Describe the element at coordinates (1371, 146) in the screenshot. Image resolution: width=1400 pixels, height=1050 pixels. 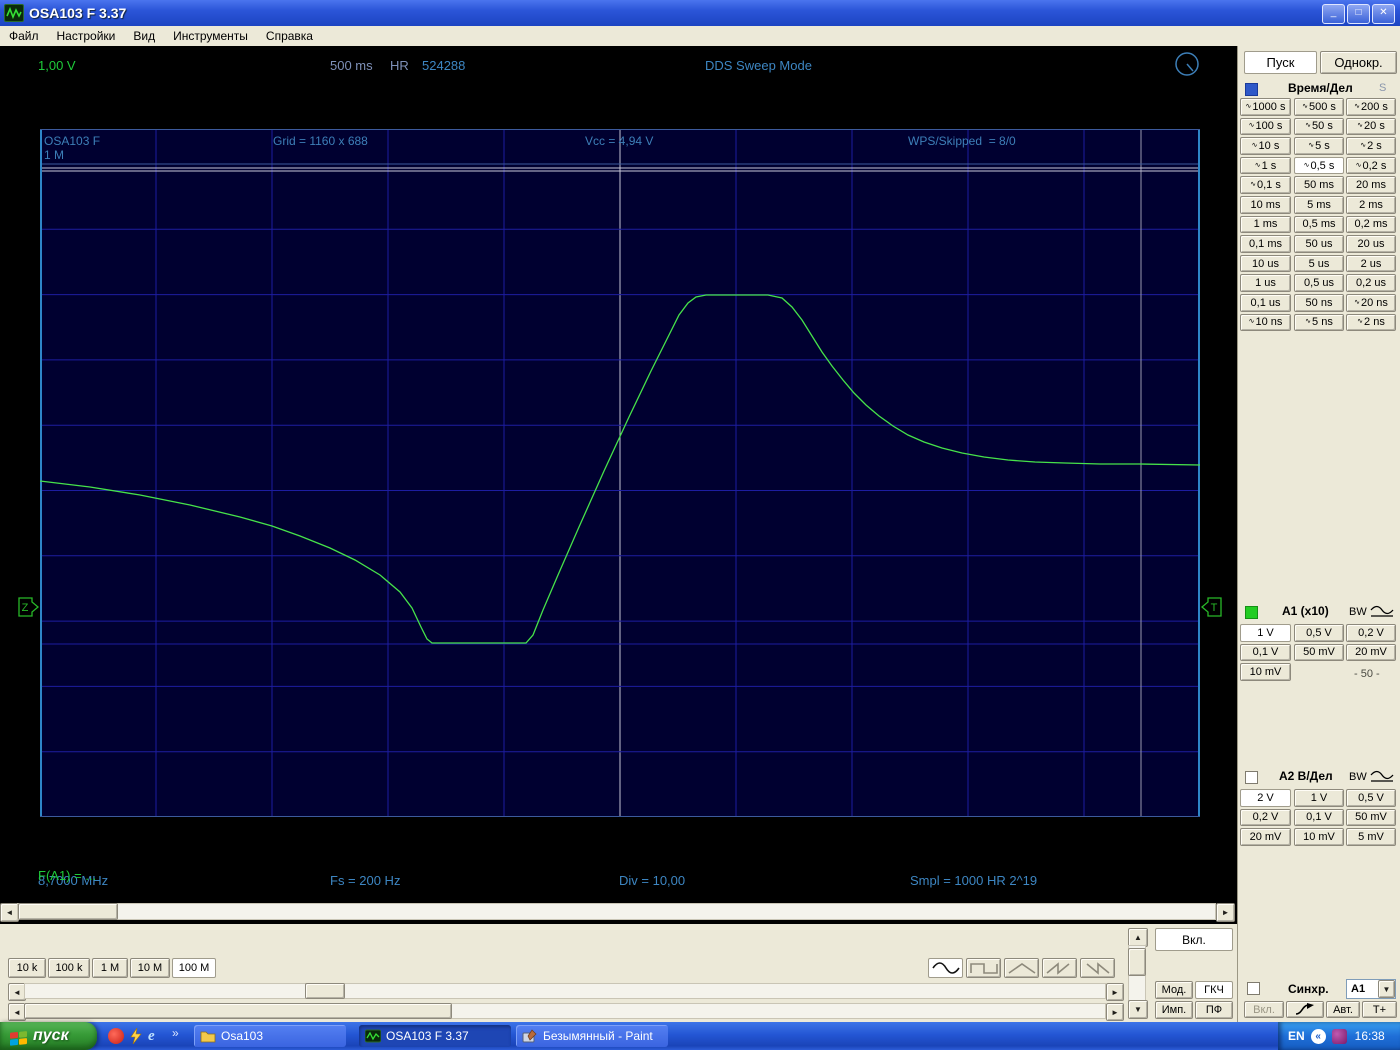
I see `time-div-2_s: ∿ 2 s` at that location.